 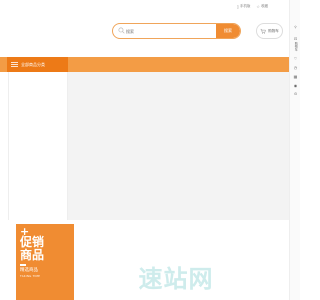 What do you see at coordinates (273, 30) in the screenshot?
I see `cart-label: 购物车` at bounding box center [273, 30].